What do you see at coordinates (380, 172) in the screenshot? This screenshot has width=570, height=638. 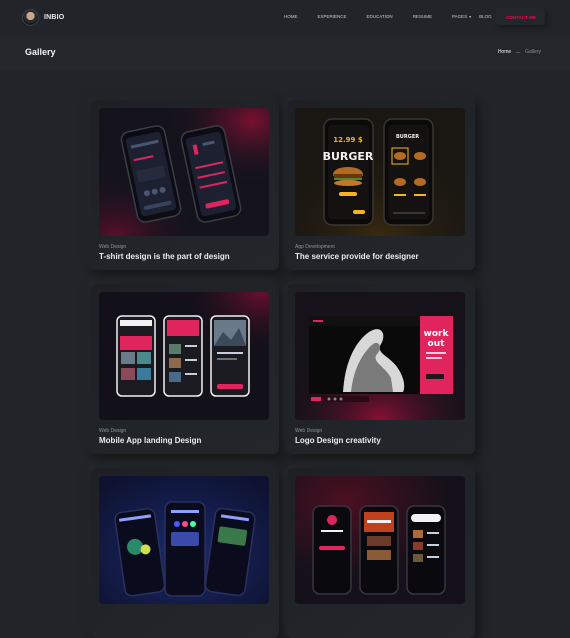 I see `portfolio-thumbnail: 12.99 $ BURGER BURGER` at bounding box center [380, 172].